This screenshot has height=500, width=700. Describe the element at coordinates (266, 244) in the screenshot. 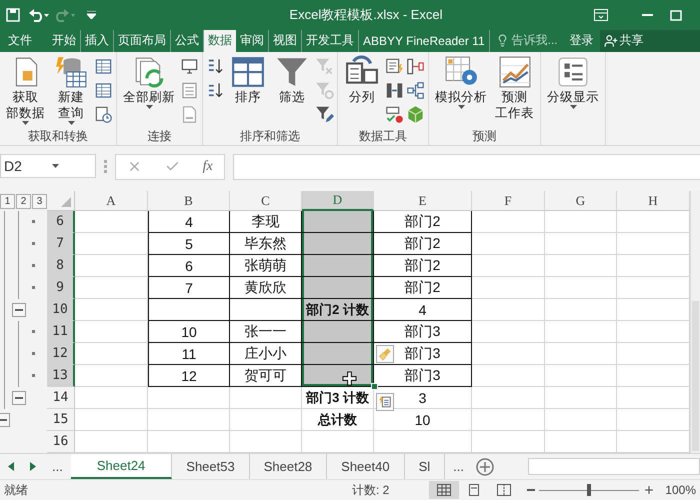

I see `table-cell: 毕东然` at that location.